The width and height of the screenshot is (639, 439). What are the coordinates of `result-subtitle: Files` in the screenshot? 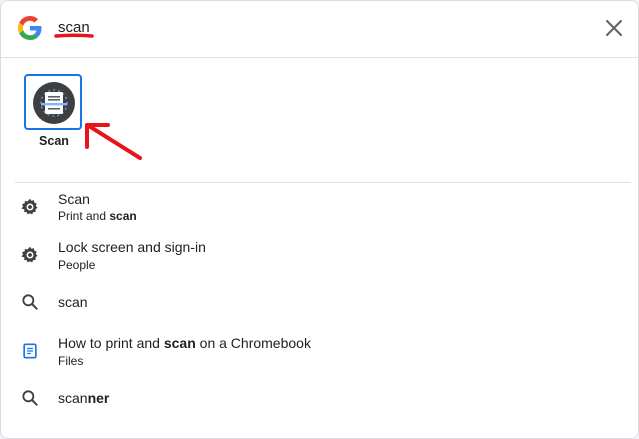 It's located at (71, 361).